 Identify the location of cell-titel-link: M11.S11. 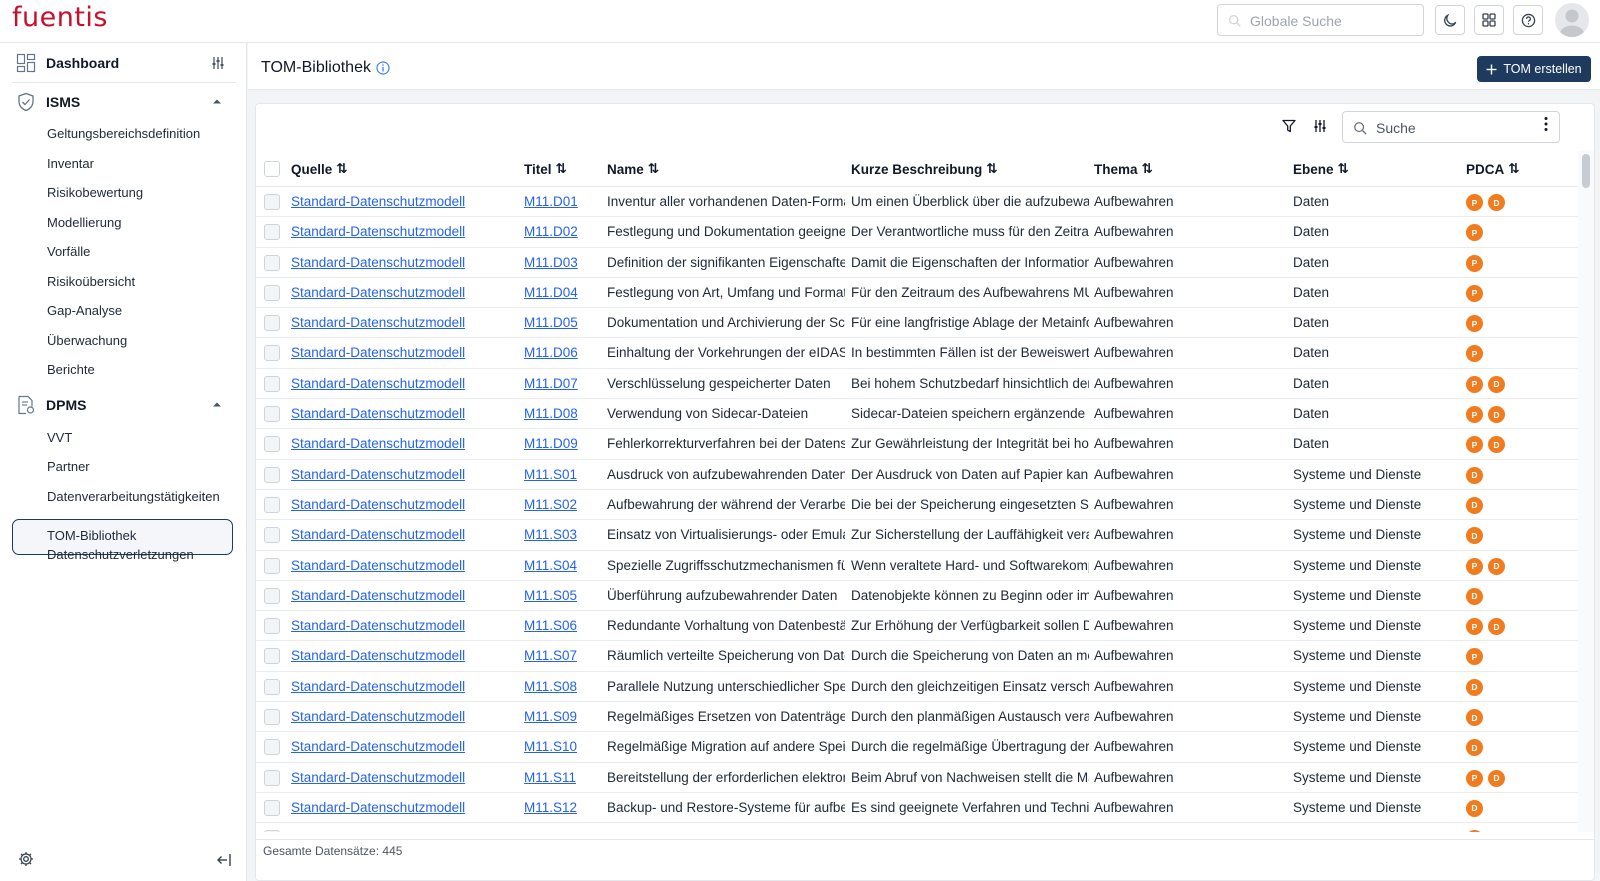
(559, 777).